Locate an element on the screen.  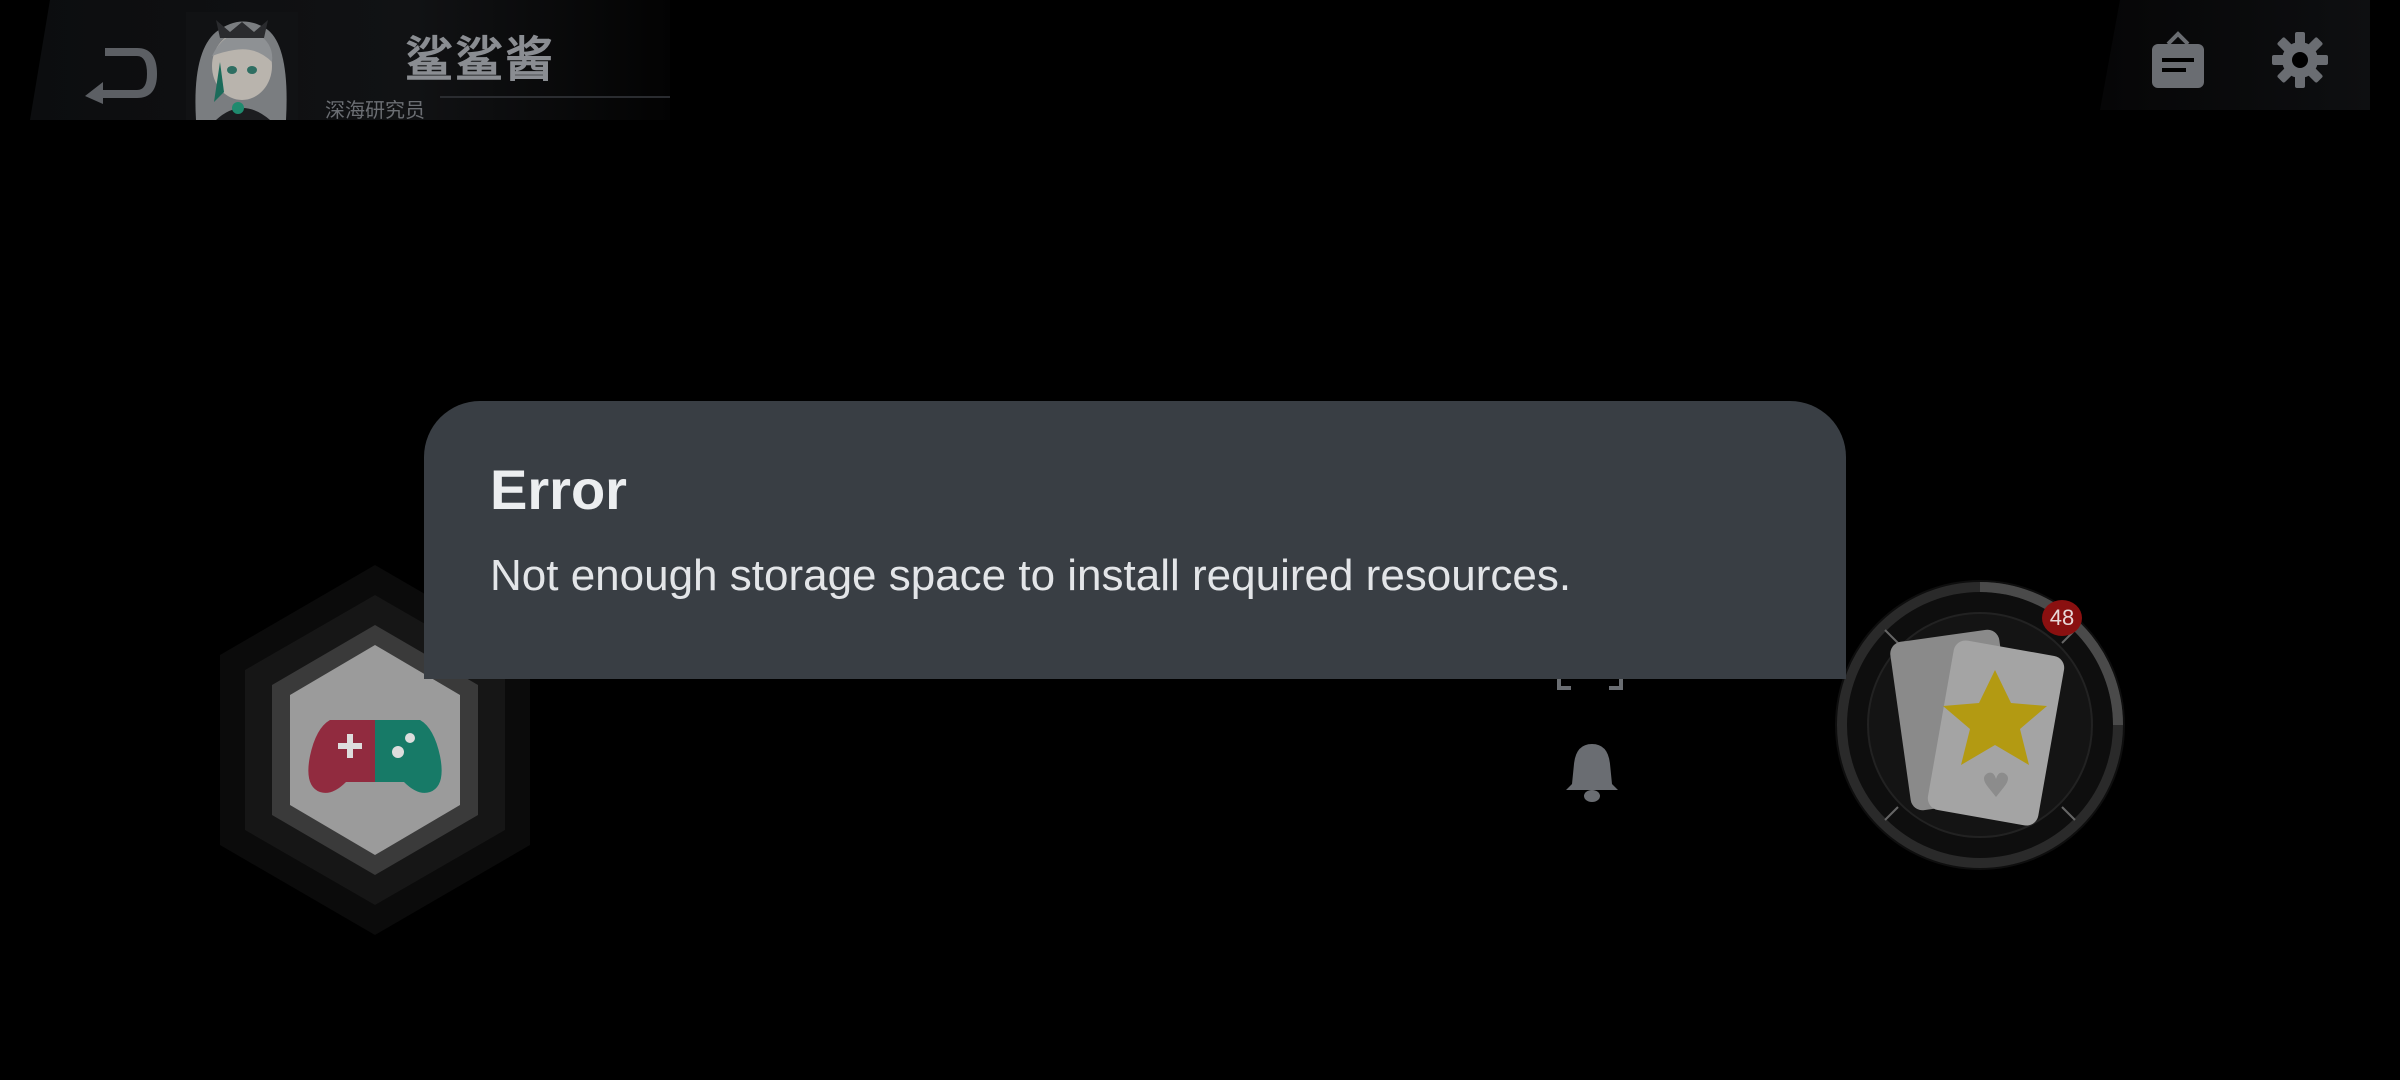
notice-board-icon is located at coordinates (2178, 59).